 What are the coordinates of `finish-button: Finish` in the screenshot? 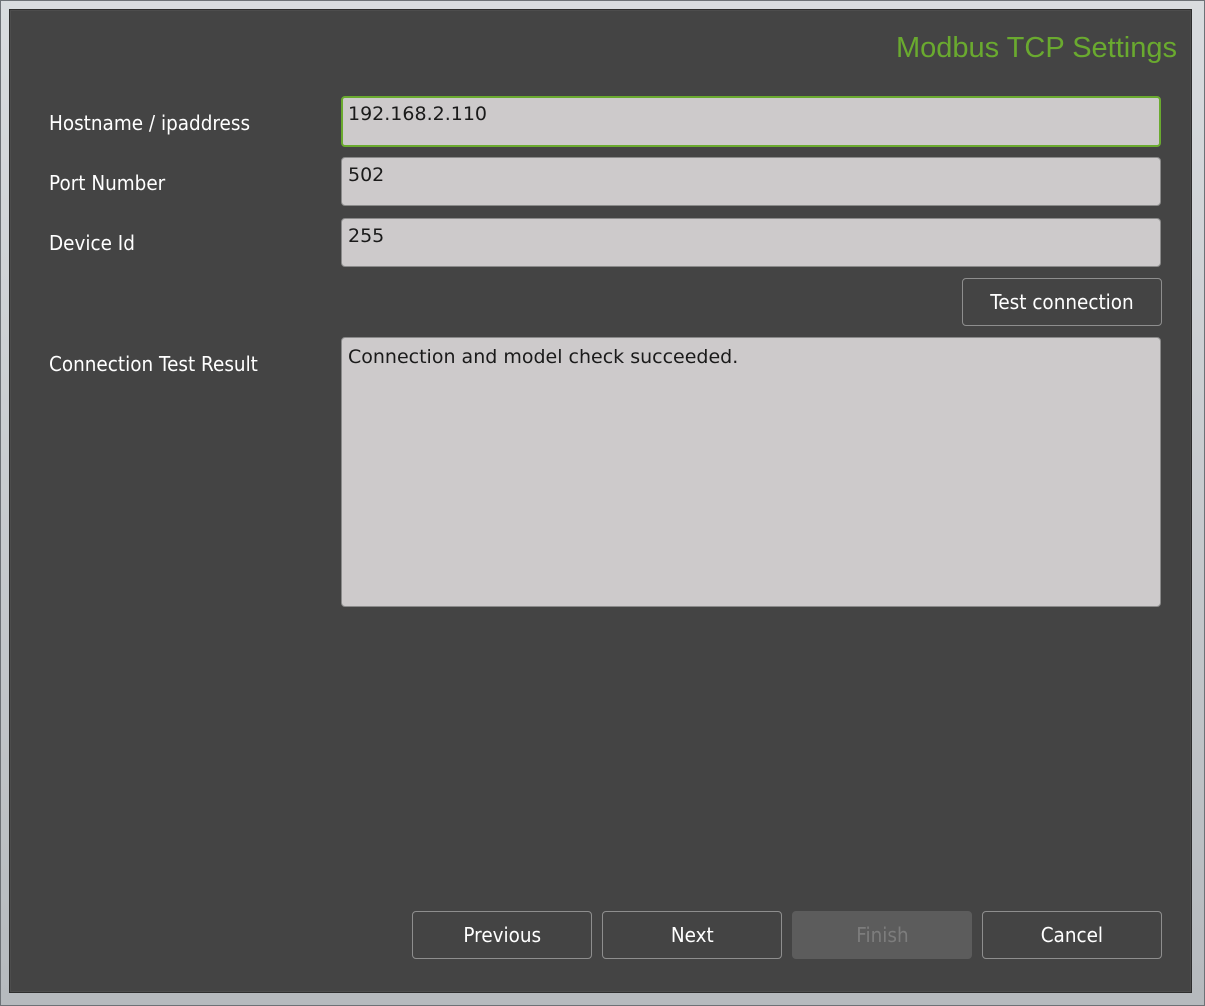 It's located at (882, 935).